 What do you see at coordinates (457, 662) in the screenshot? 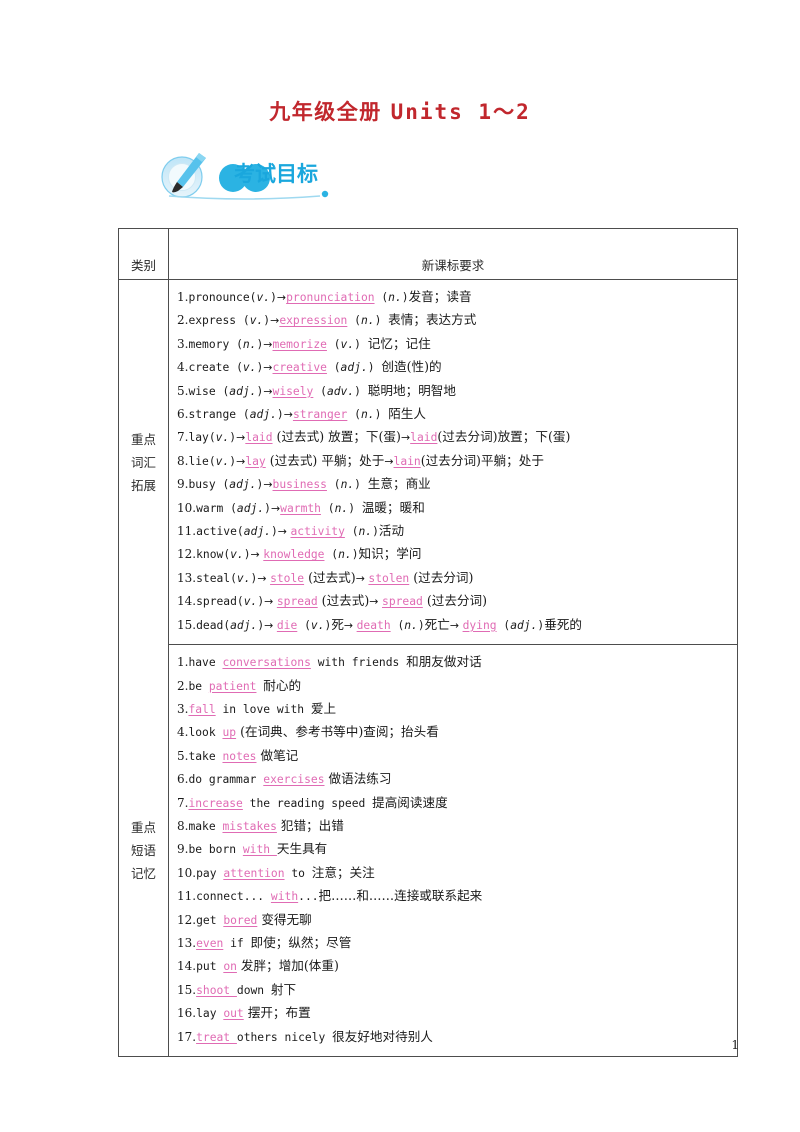
I see `entry-line: 1.have conversations with friends 和朋友做对话` at bounding box center [457, 662].